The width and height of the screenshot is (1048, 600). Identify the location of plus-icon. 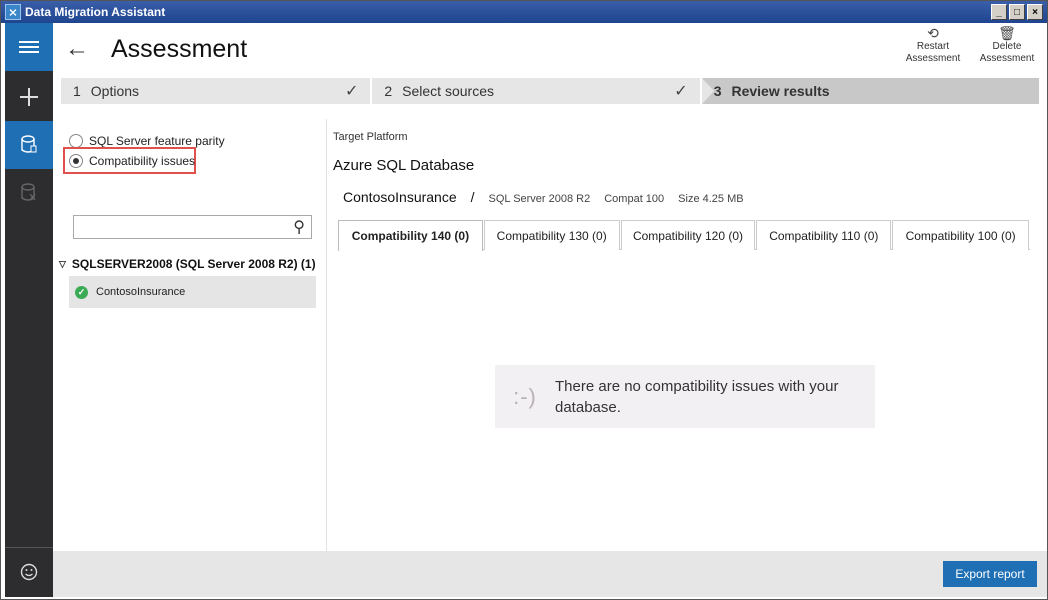
(29, 97).